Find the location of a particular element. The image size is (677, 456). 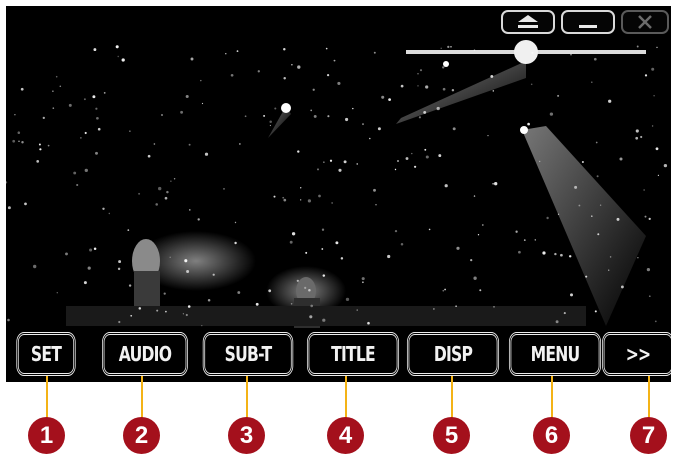

control-bar: SET AUDIO SUB-T TITLE DISP MENU >> is located at coordinates (338, 354).